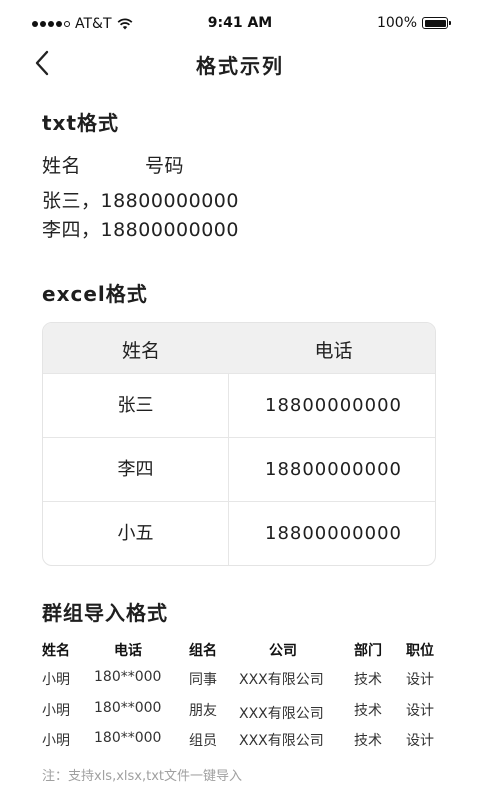 This screenshot has height=800, width=480. I want to click on table-row: 张三 18800000000, so click(239, 405).